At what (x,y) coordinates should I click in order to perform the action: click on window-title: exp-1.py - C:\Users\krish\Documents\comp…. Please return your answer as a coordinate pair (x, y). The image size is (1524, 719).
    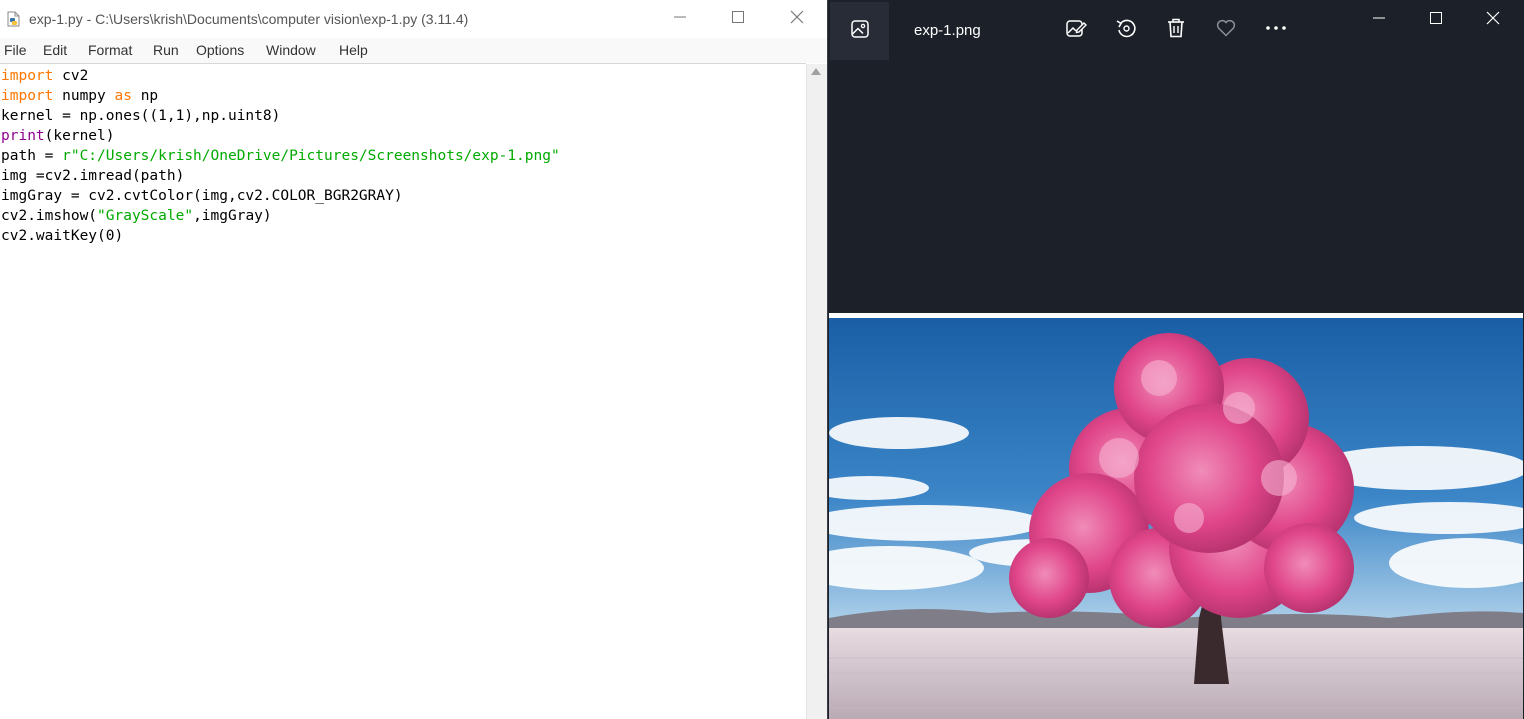
    Looking at the image, I should click on (249, 19).